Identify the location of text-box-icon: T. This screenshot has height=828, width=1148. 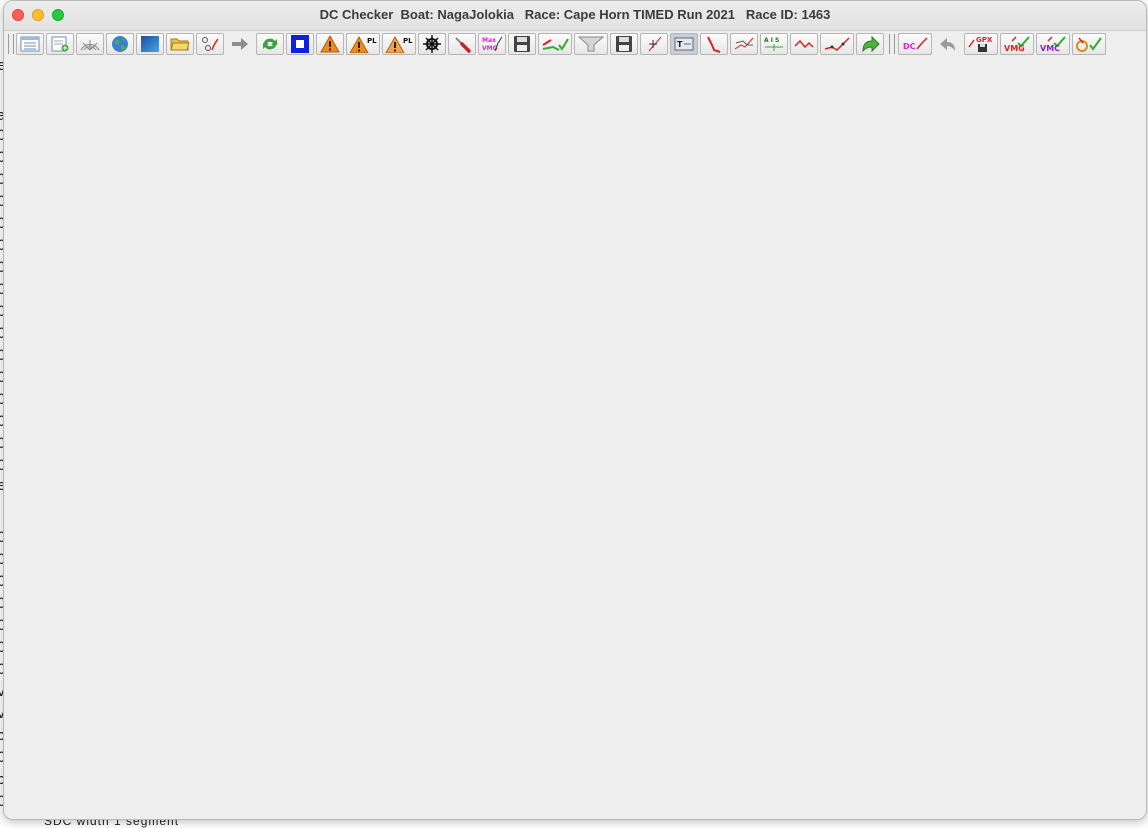
(684, 44).